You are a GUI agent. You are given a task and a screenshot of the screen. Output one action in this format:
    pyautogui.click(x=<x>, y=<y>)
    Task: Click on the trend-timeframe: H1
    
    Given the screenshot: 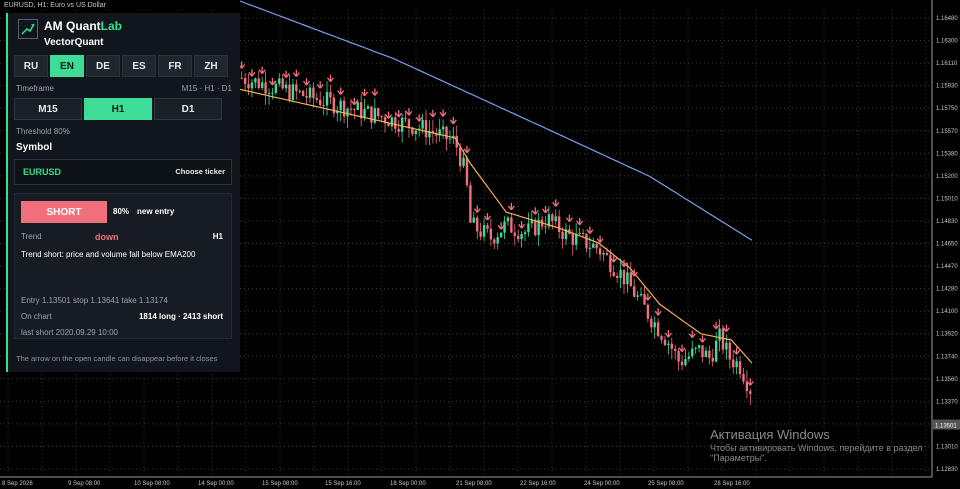 What is the action you would take?
    pyautogui.click(x=217, y=236)
    